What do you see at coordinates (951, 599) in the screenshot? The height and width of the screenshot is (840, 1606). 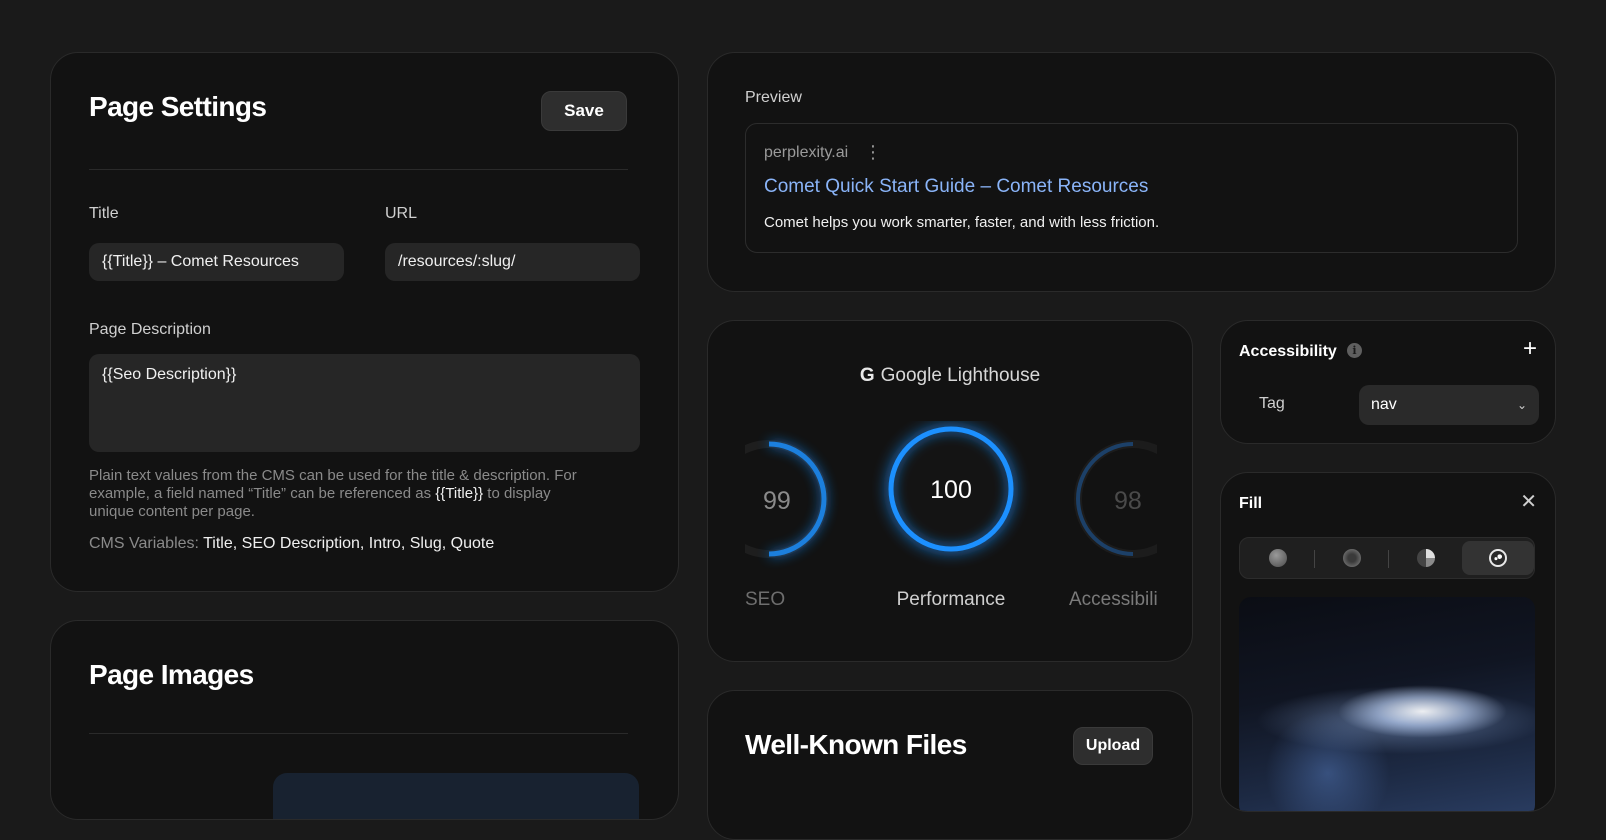 I see `performance-label: Performance` at bounding box center [951, 599].